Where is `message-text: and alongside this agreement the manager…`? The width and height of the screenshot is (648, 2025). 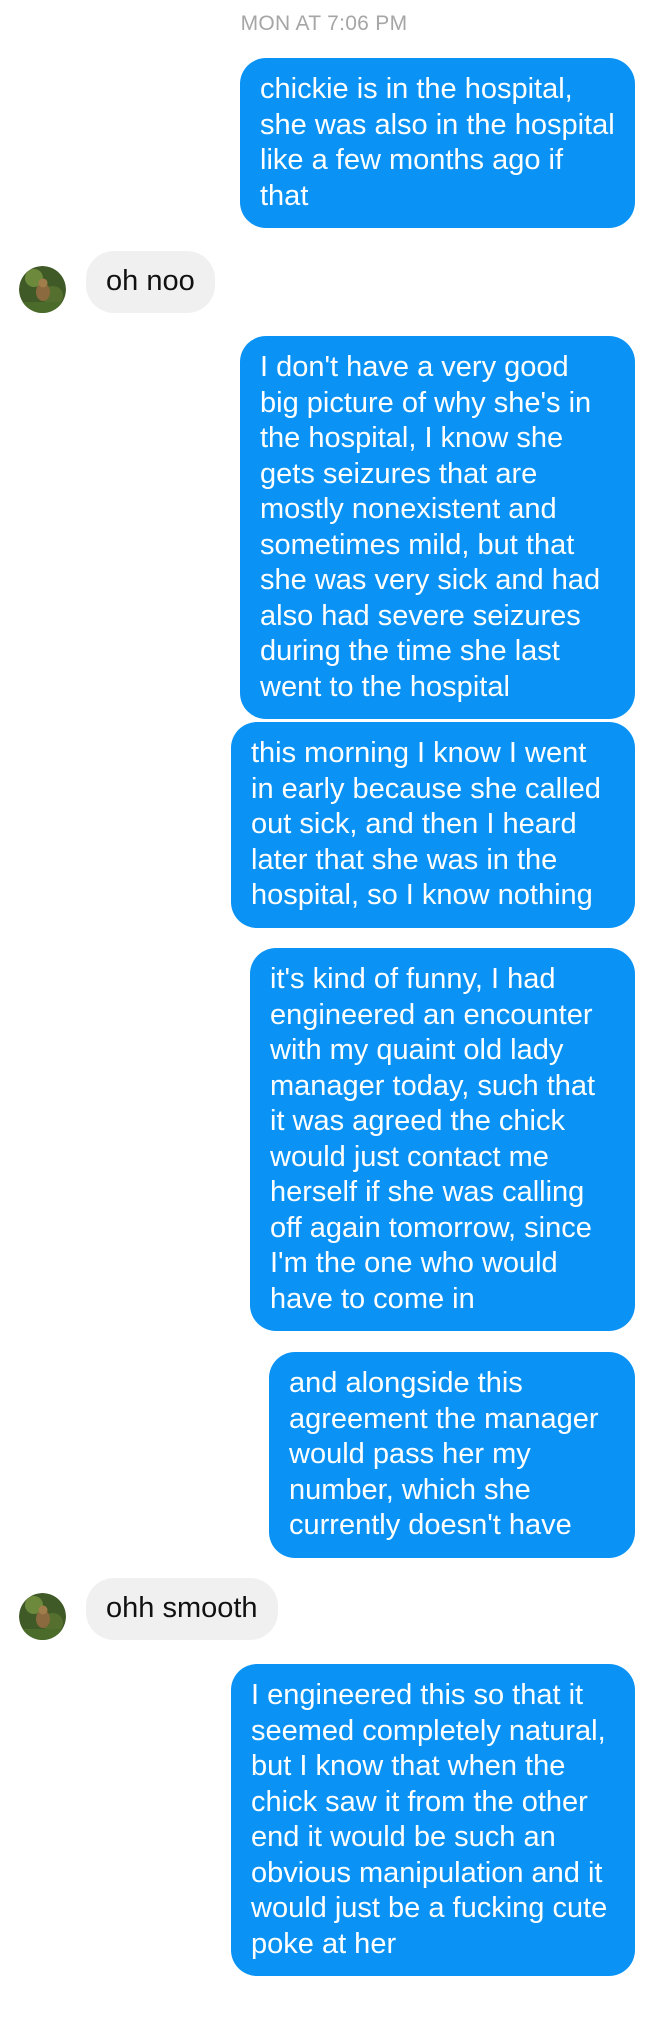 message-text: and alongside this agreement the manager… is located at coordinates (444, 1454).